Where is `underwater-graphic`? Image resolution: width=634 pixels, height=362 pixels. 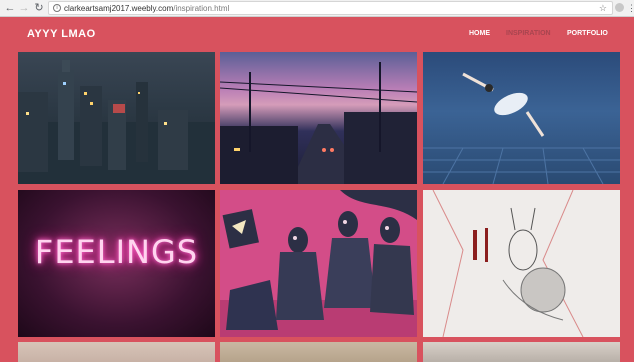
underwater-graphic is located at coordinates (521, 128).